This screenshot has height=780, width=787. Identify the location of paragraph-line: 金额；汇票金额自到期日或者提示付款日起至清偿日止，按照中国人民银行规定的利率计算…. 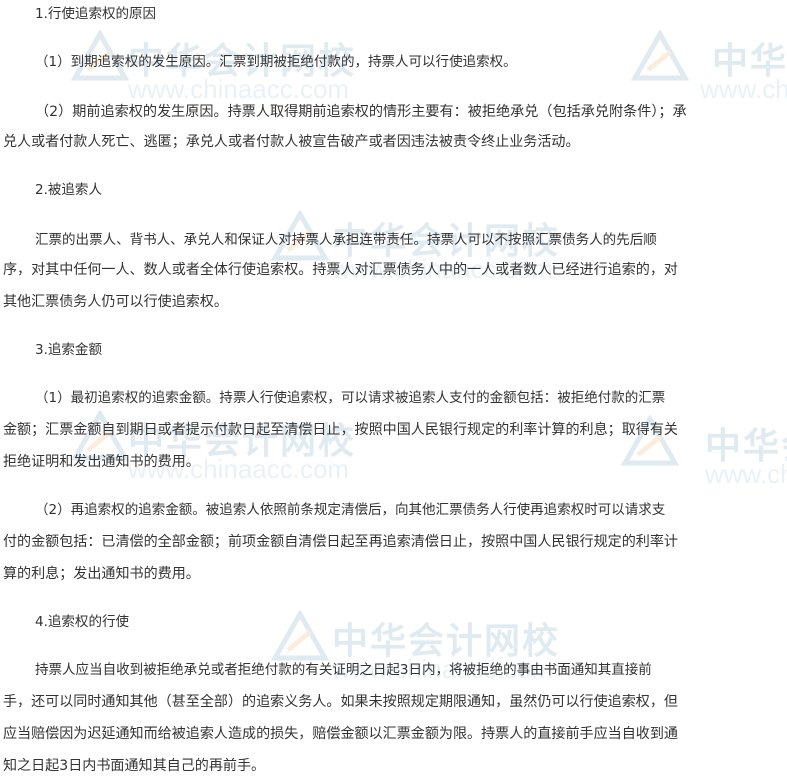
(340, 430).